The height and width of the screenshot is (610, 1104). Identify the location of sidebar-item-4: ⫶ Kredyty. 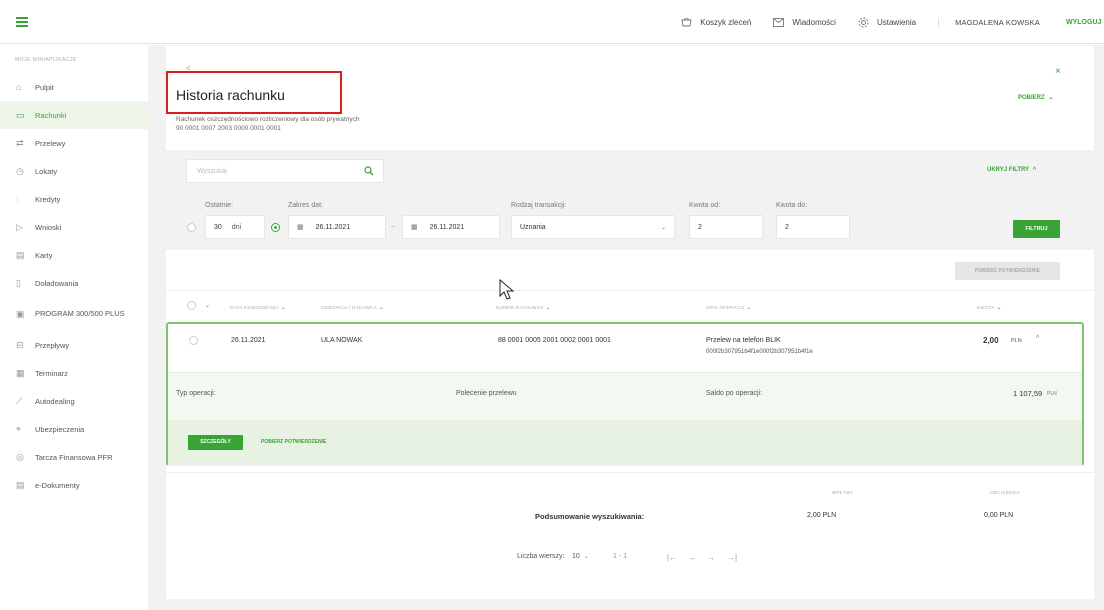
(74, 199).